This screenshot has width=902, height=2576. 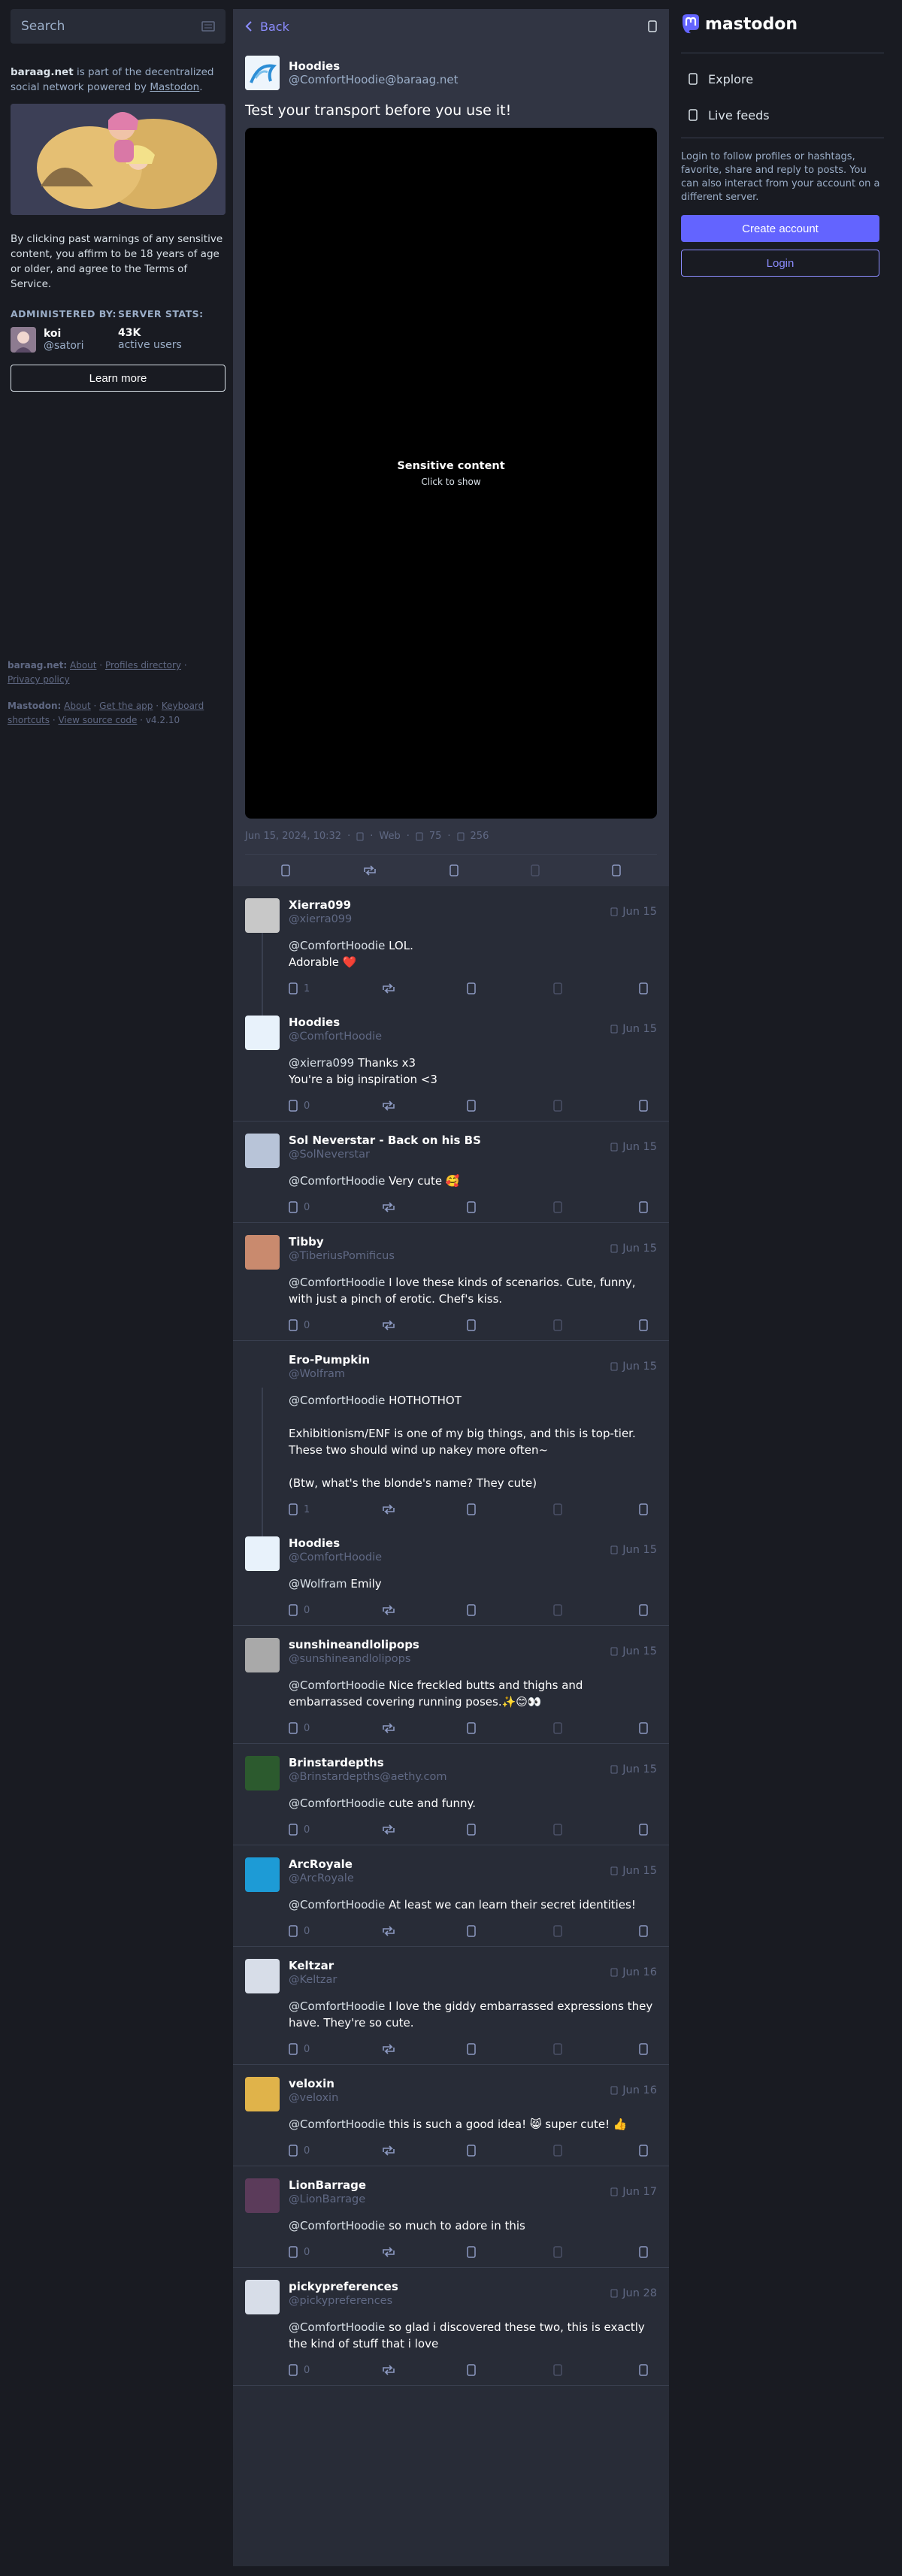 I want to click on mention-link: @xierra099, so click(x=321, y=1063).